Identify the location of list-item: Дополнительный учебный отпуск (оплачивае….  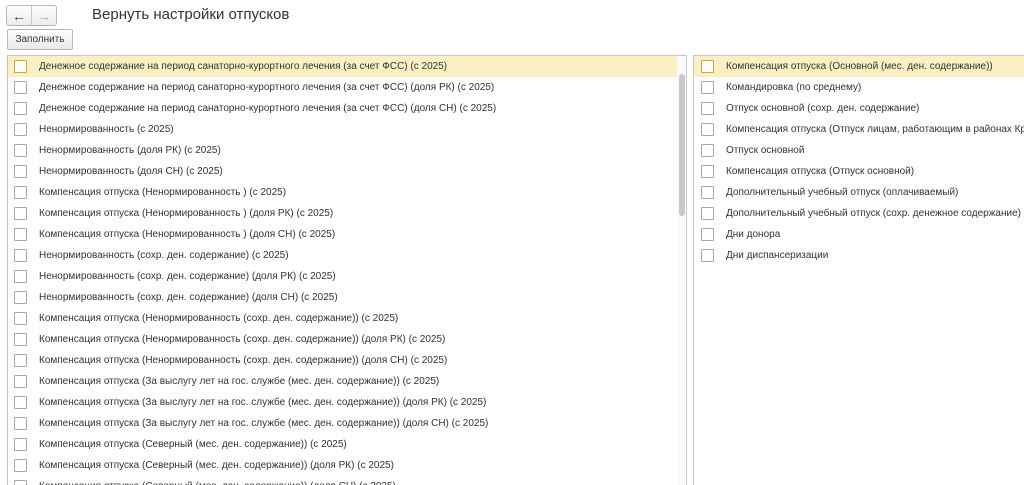
(859, 192).